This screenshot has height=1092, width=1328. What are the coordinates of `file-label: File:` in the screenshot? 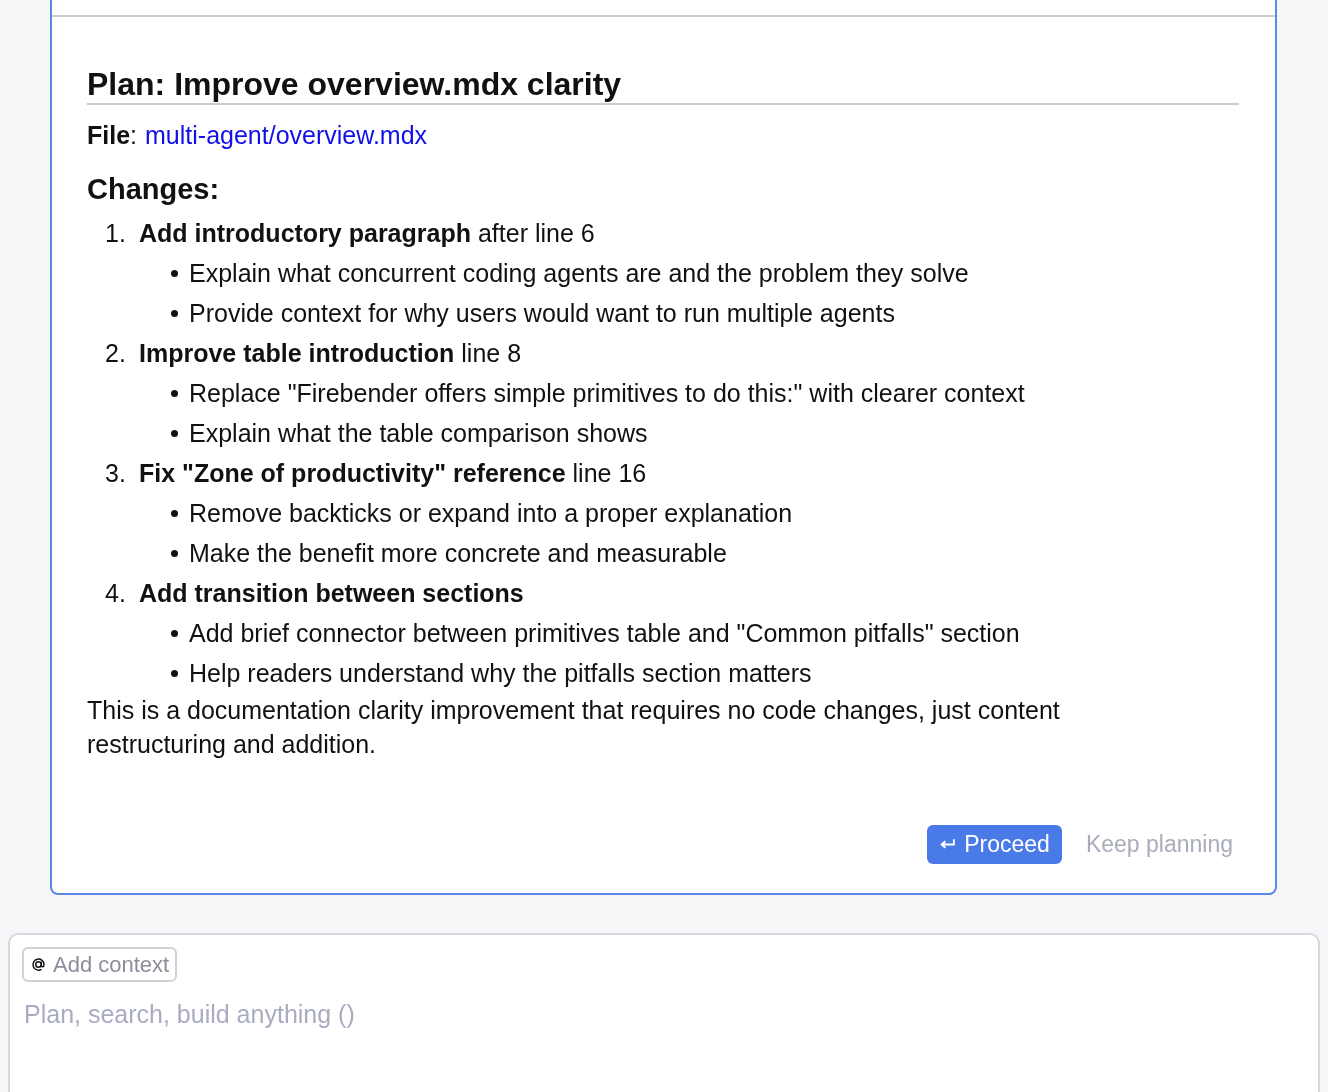 It's located at (112, 135).